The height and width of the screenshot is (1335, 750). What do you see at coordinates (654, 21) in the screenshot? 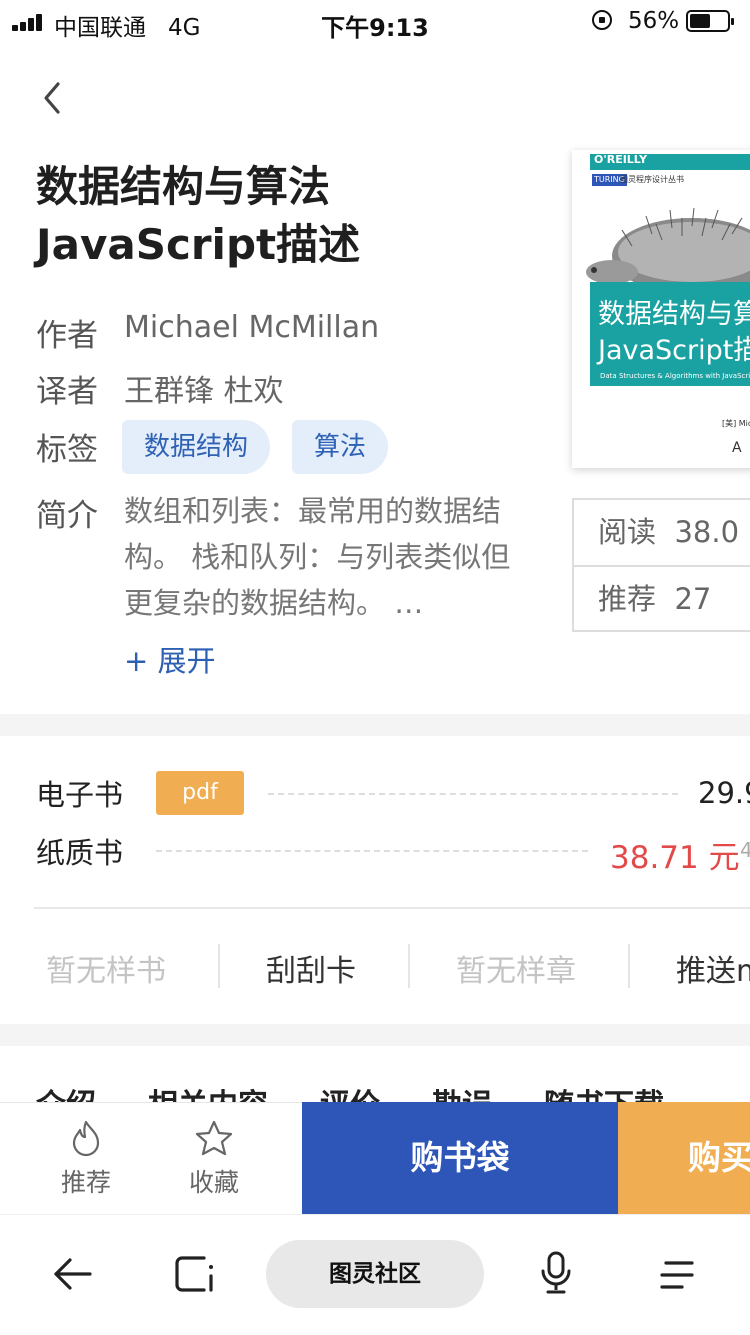
I see `battery-percent: 56%` at bounding box center [654, 21].